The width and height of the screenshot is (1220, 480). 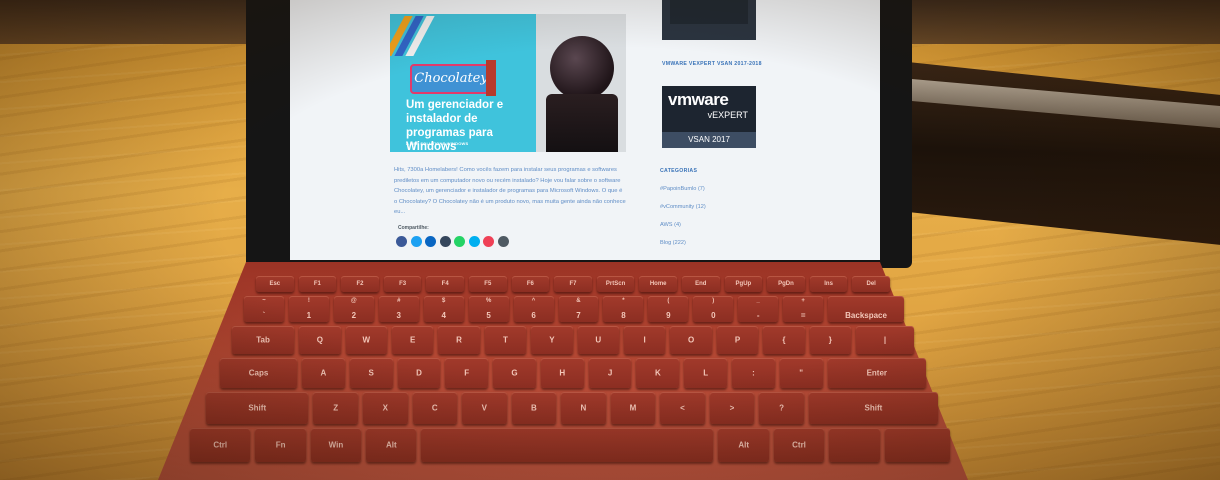 What do you see at coordinates (679, 171) in the screenshot?
I see `categories-heading: CATEGORIAS` at bounding box center [679, 171].